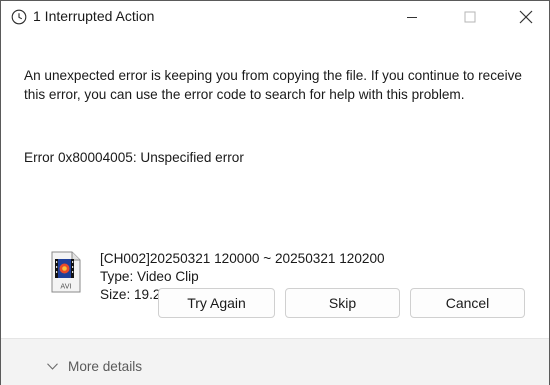  Describe the element at coordinates (275, 361) in the screenshot. I see `dialog-footer: More details` at that location.